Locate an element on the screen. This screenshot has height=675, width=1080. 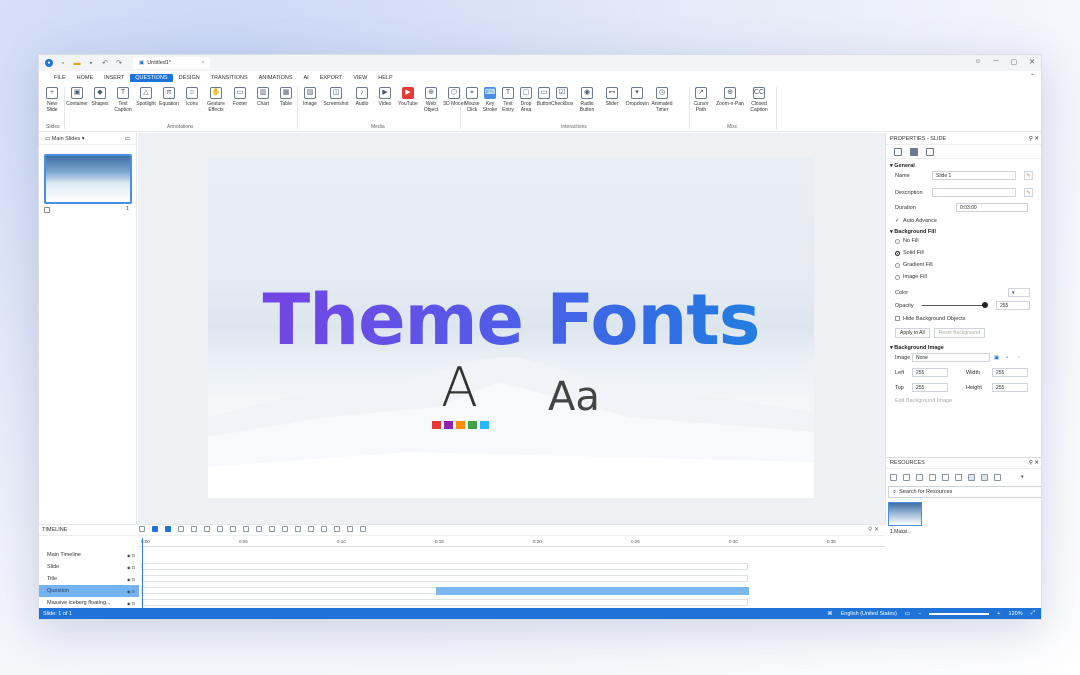
timeline-row-title: Title ◉ ⊡ is located at coordinates (89, 579).